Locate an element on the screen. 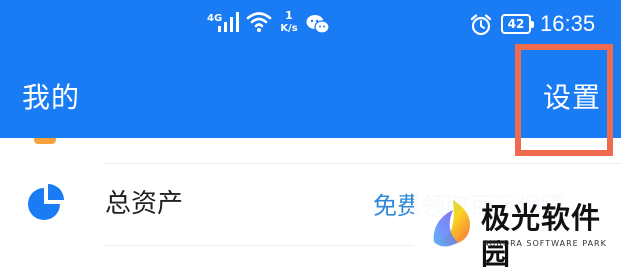 This screenshot has width=621, height=272. wechat-icon is located at coordinates (318, 24).